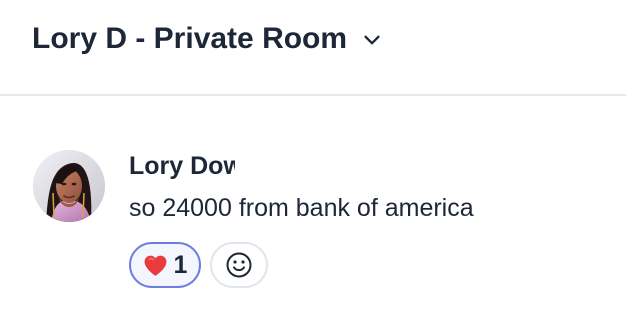 Image resolution: width=626 pixels, height=312 pixels. What do you see at coordinates (372, 40) in the screenshot?
I see `chevron-down-icon` at bounding box center [372, 40].